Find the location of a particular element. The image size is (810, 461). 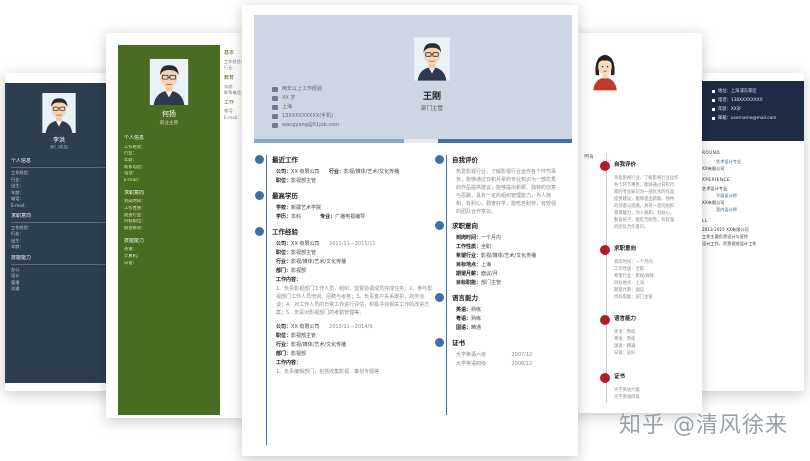

info-row: 公司：XX 有限公司 2011/11—2015/11 is located at coordinates (326, 244).